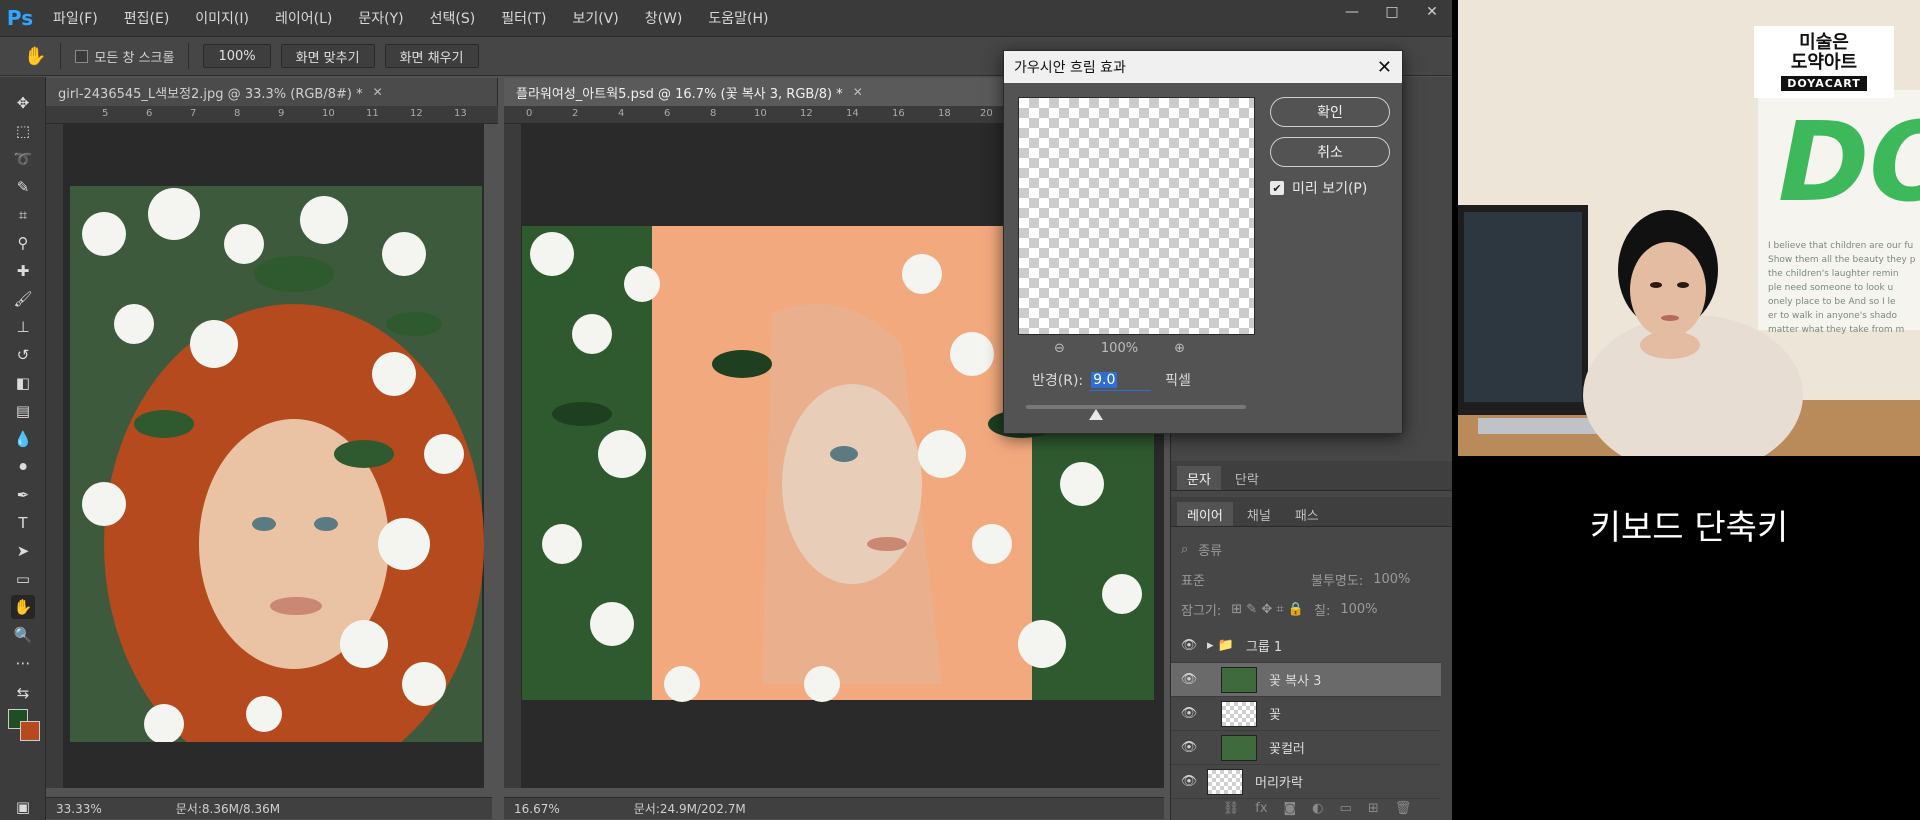  Describe the element at coordinates (1247, 478) in the screenshot. I see `tab-paragraph: 단락` at that location.